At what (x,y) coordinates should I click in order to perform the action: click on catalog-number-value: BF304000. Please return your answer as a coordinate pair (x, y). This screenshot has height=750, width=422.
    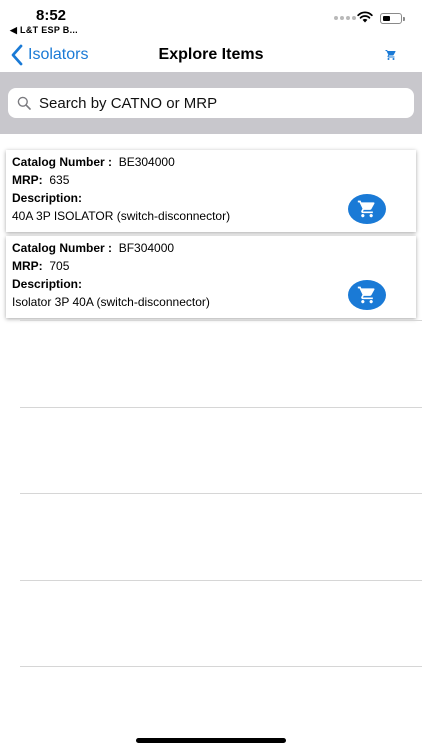
    Looking at the image, I should click on (146, 248).